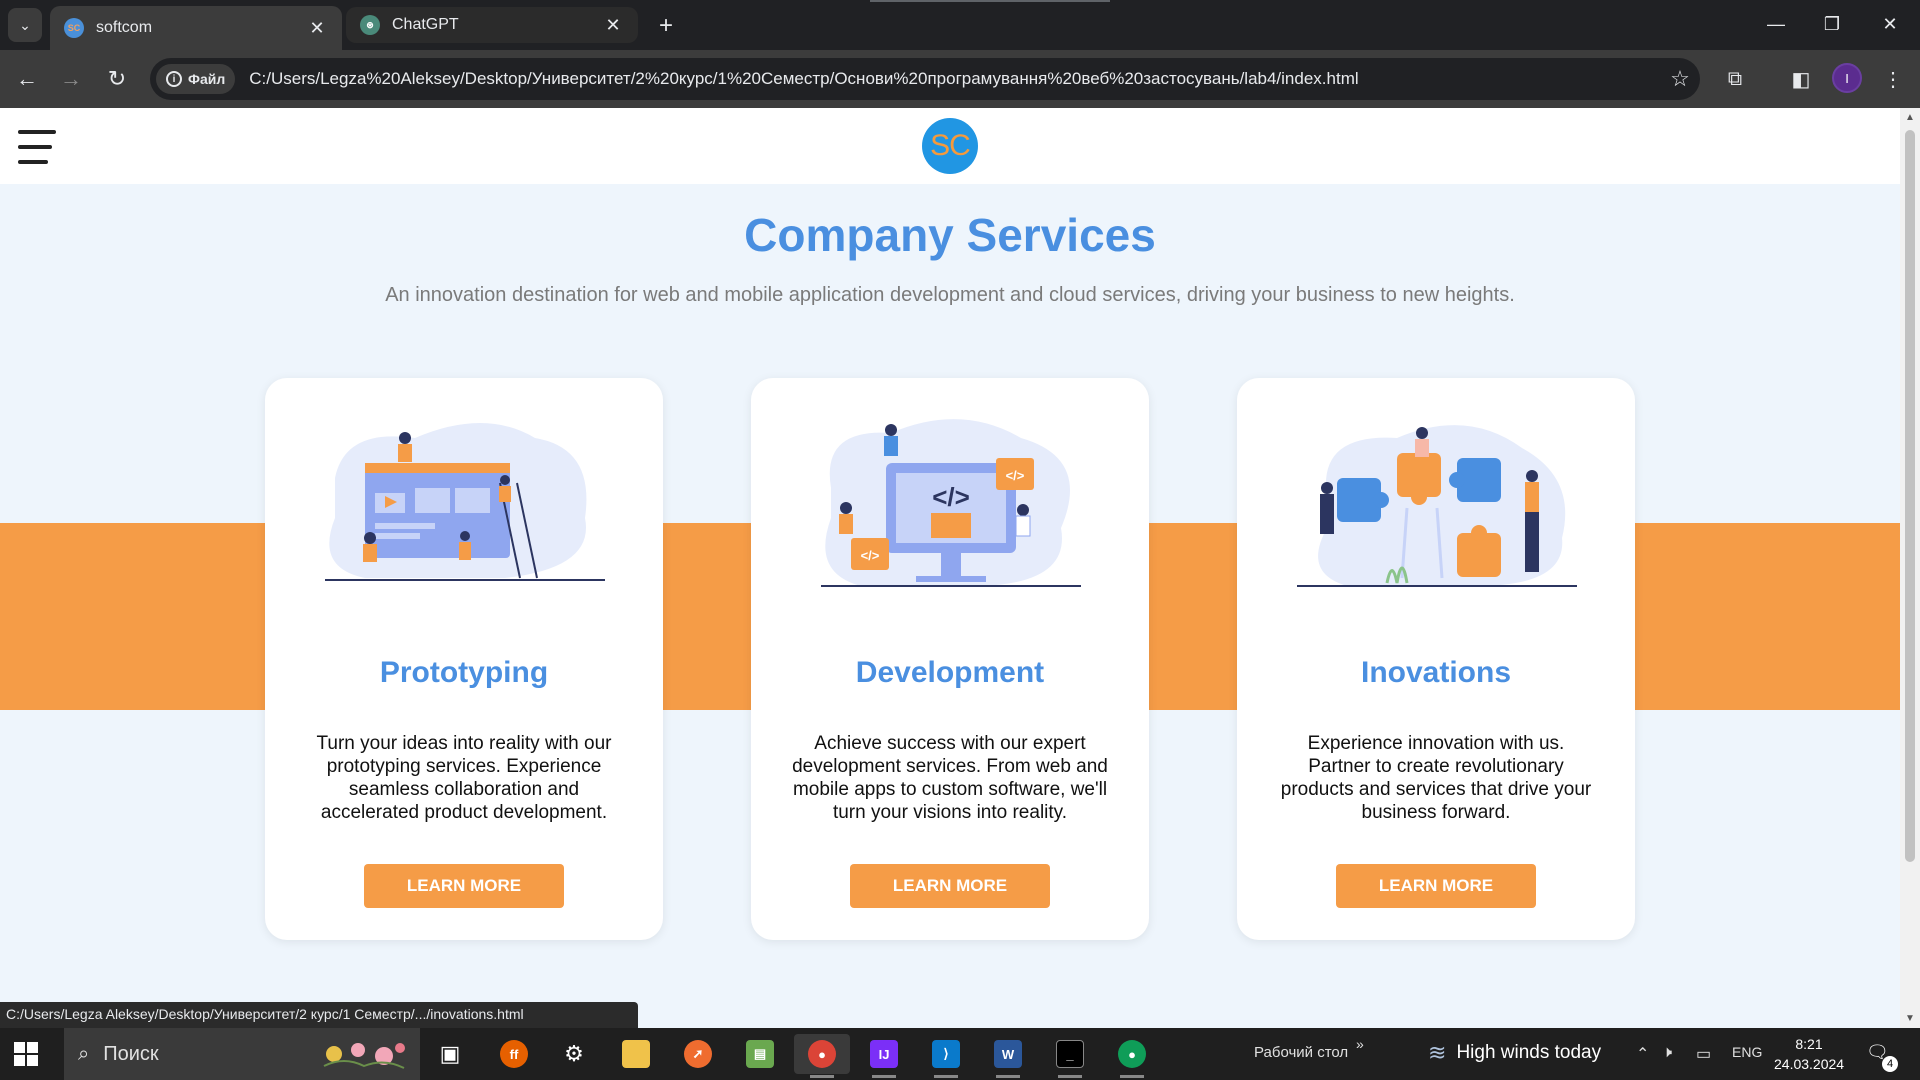  I want to click on reload-icon: ↻, so click(117, 79).